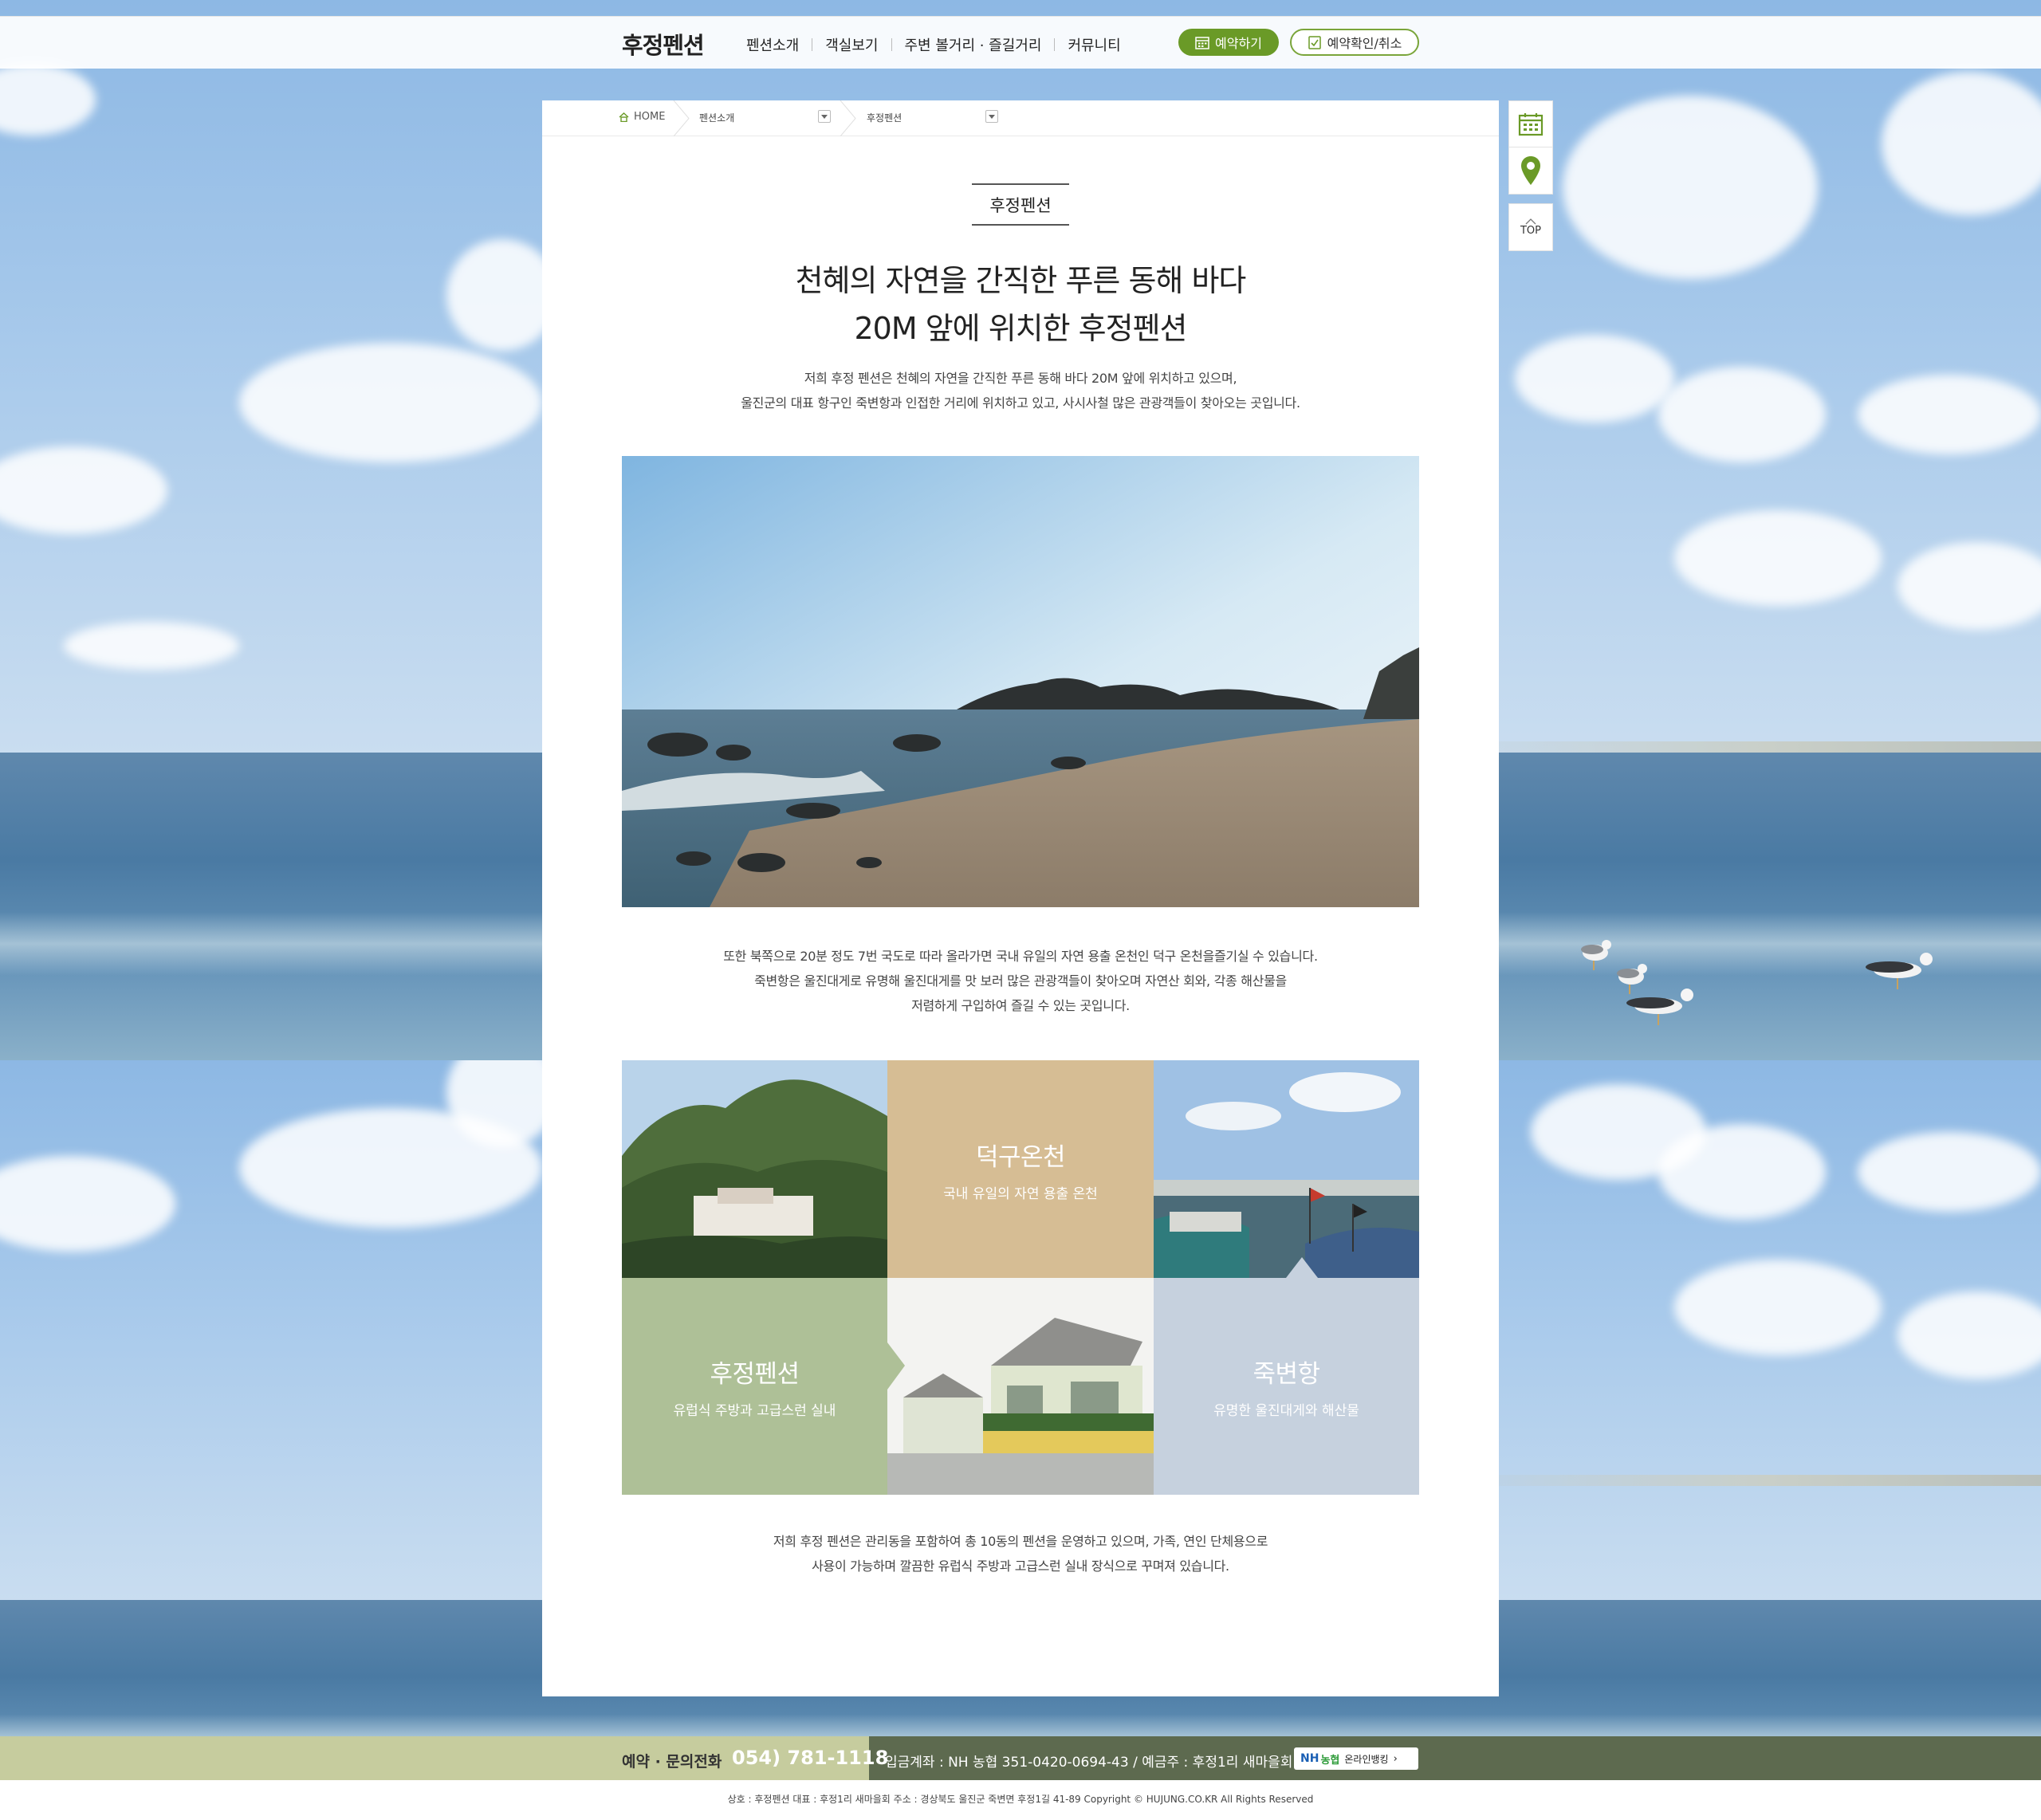 The height and width of the screenshot is (1820, 2041). I want to click on site-logo: 후정펜션, so click(663, 44).